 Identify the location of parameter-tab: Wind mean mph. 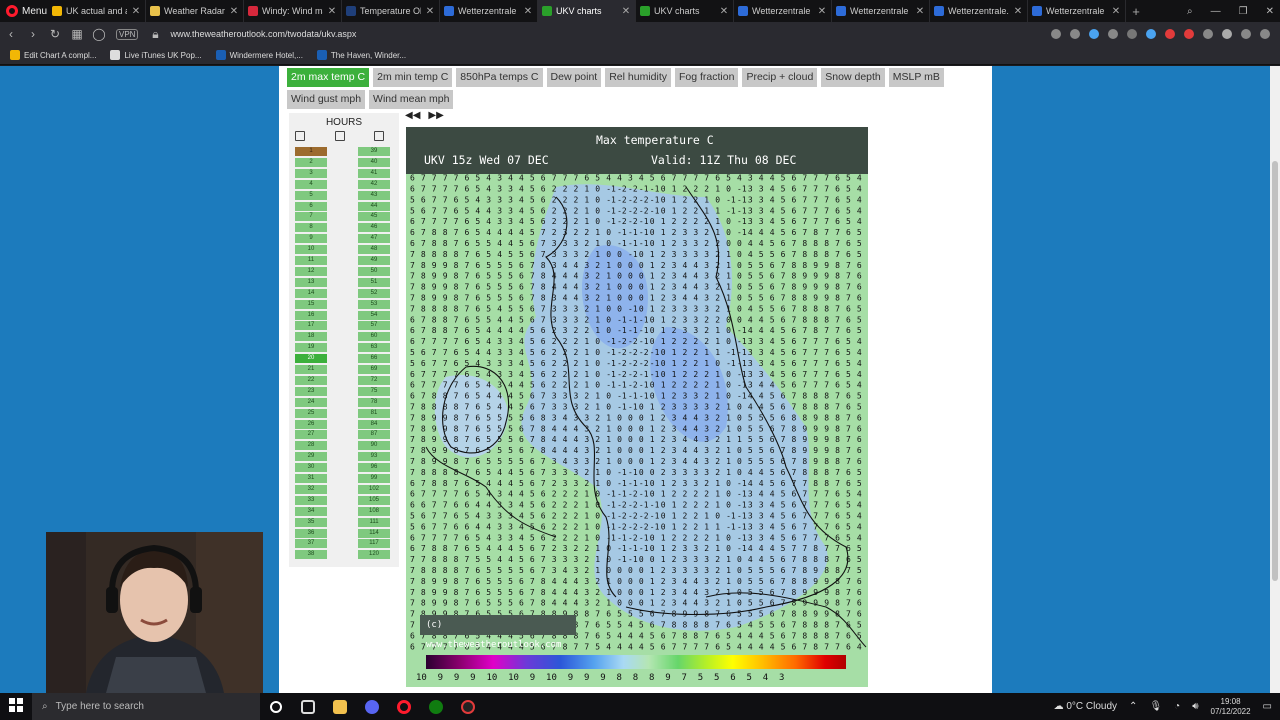
(411, 99).